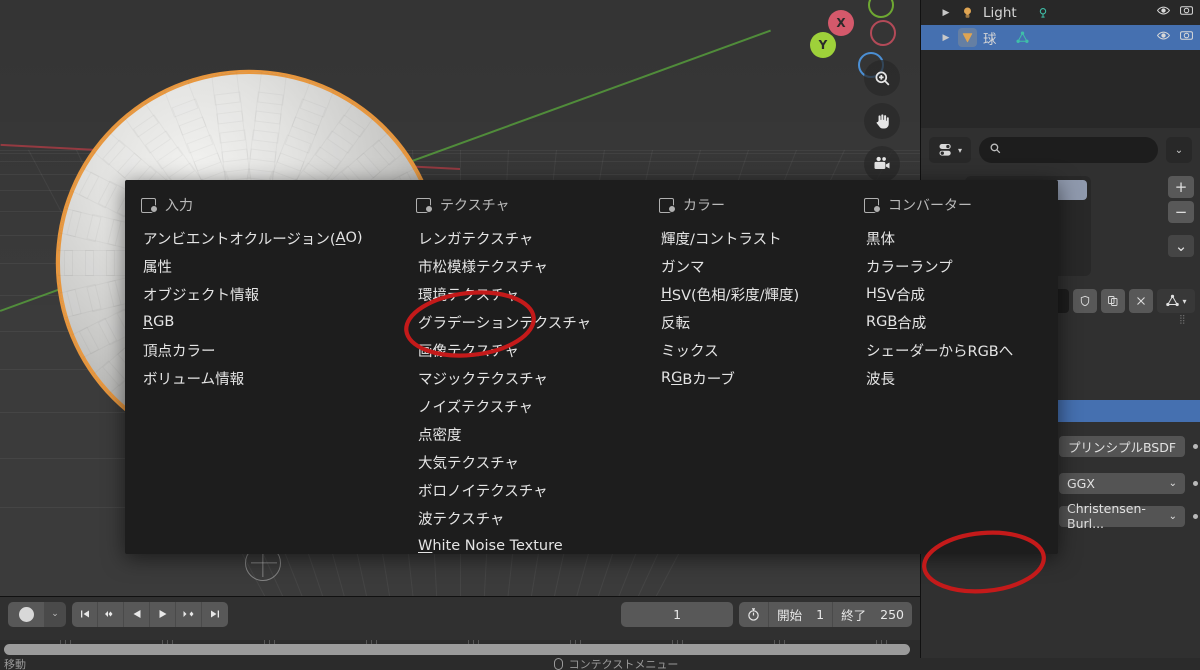  I want to click on chevron-down-icon: ⌄, so click(1172, 516).